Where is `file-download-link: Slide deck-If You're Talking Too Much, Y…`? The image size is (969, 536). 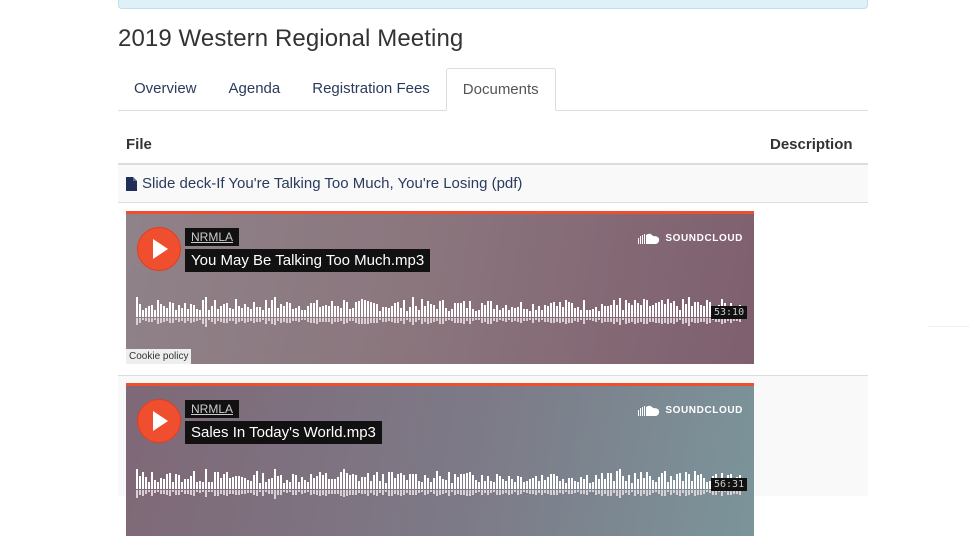
file-download-link: Slide deck-If You're Talking Too Much, Y… is located at coordinates (324, 183).